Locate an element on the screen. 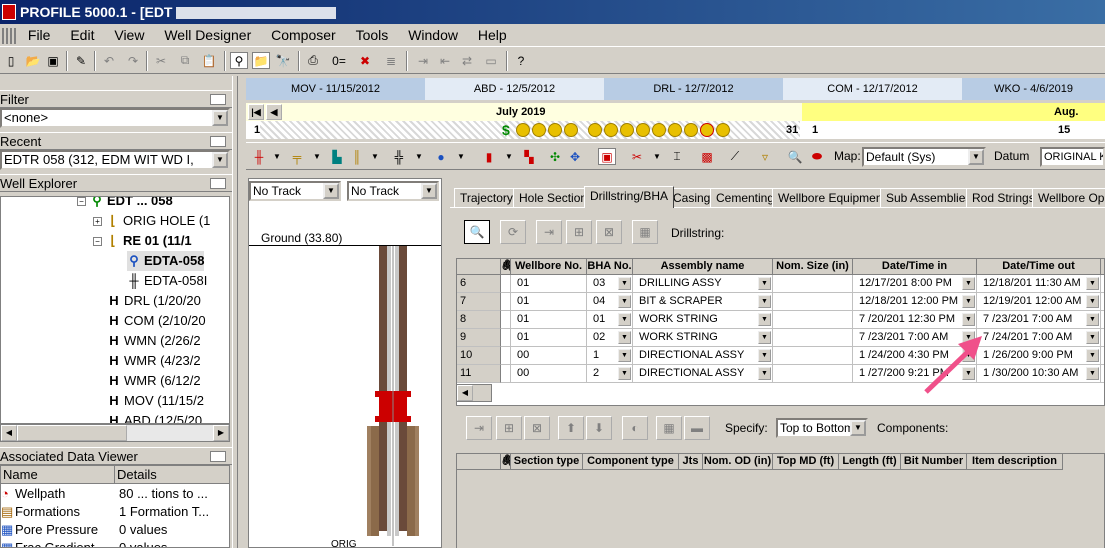 Image resolution: width=1105 pixels, height=548 pixels. cell-date-out: 12/19/201 12:00 AM ▼ is located at coordinates (1039, 302).